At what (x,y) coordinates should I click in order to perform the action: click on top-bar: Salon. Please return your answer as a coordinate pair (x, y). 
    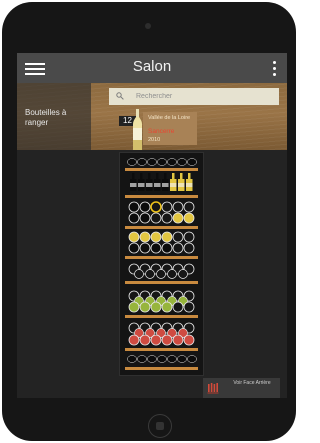
    Looking at the image, I should click on (152, 68).